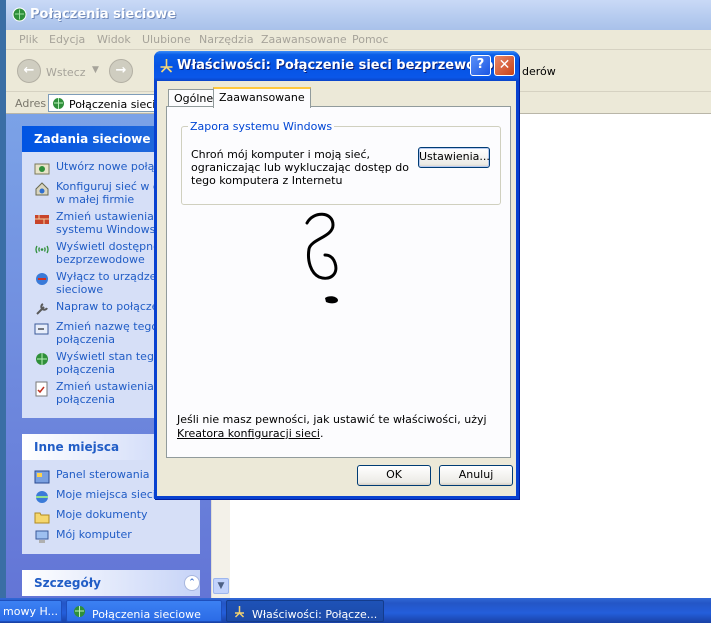 The image size is (711, 623). What do you see at coordinates (226, 39) in the screenshot?
I see `menu-item-narzedzia: Narzędzia` at bounding box center [226, 39].